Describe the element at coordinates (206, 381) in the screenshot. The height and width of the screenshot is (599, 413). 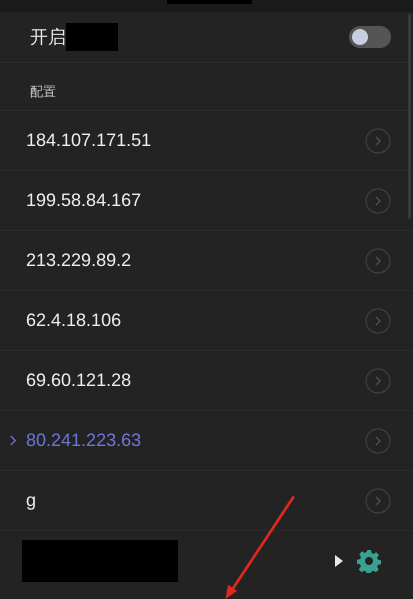
I see `server-item: 69.60.121.28` at that location.